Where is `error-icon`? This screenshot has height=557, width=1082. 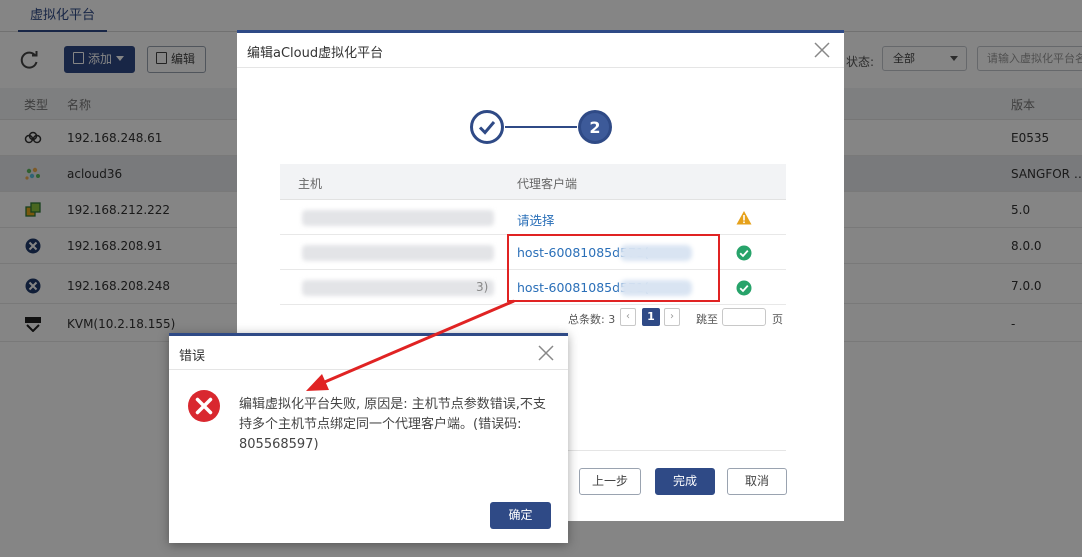
error-icon is located at coordinates (204, 406).